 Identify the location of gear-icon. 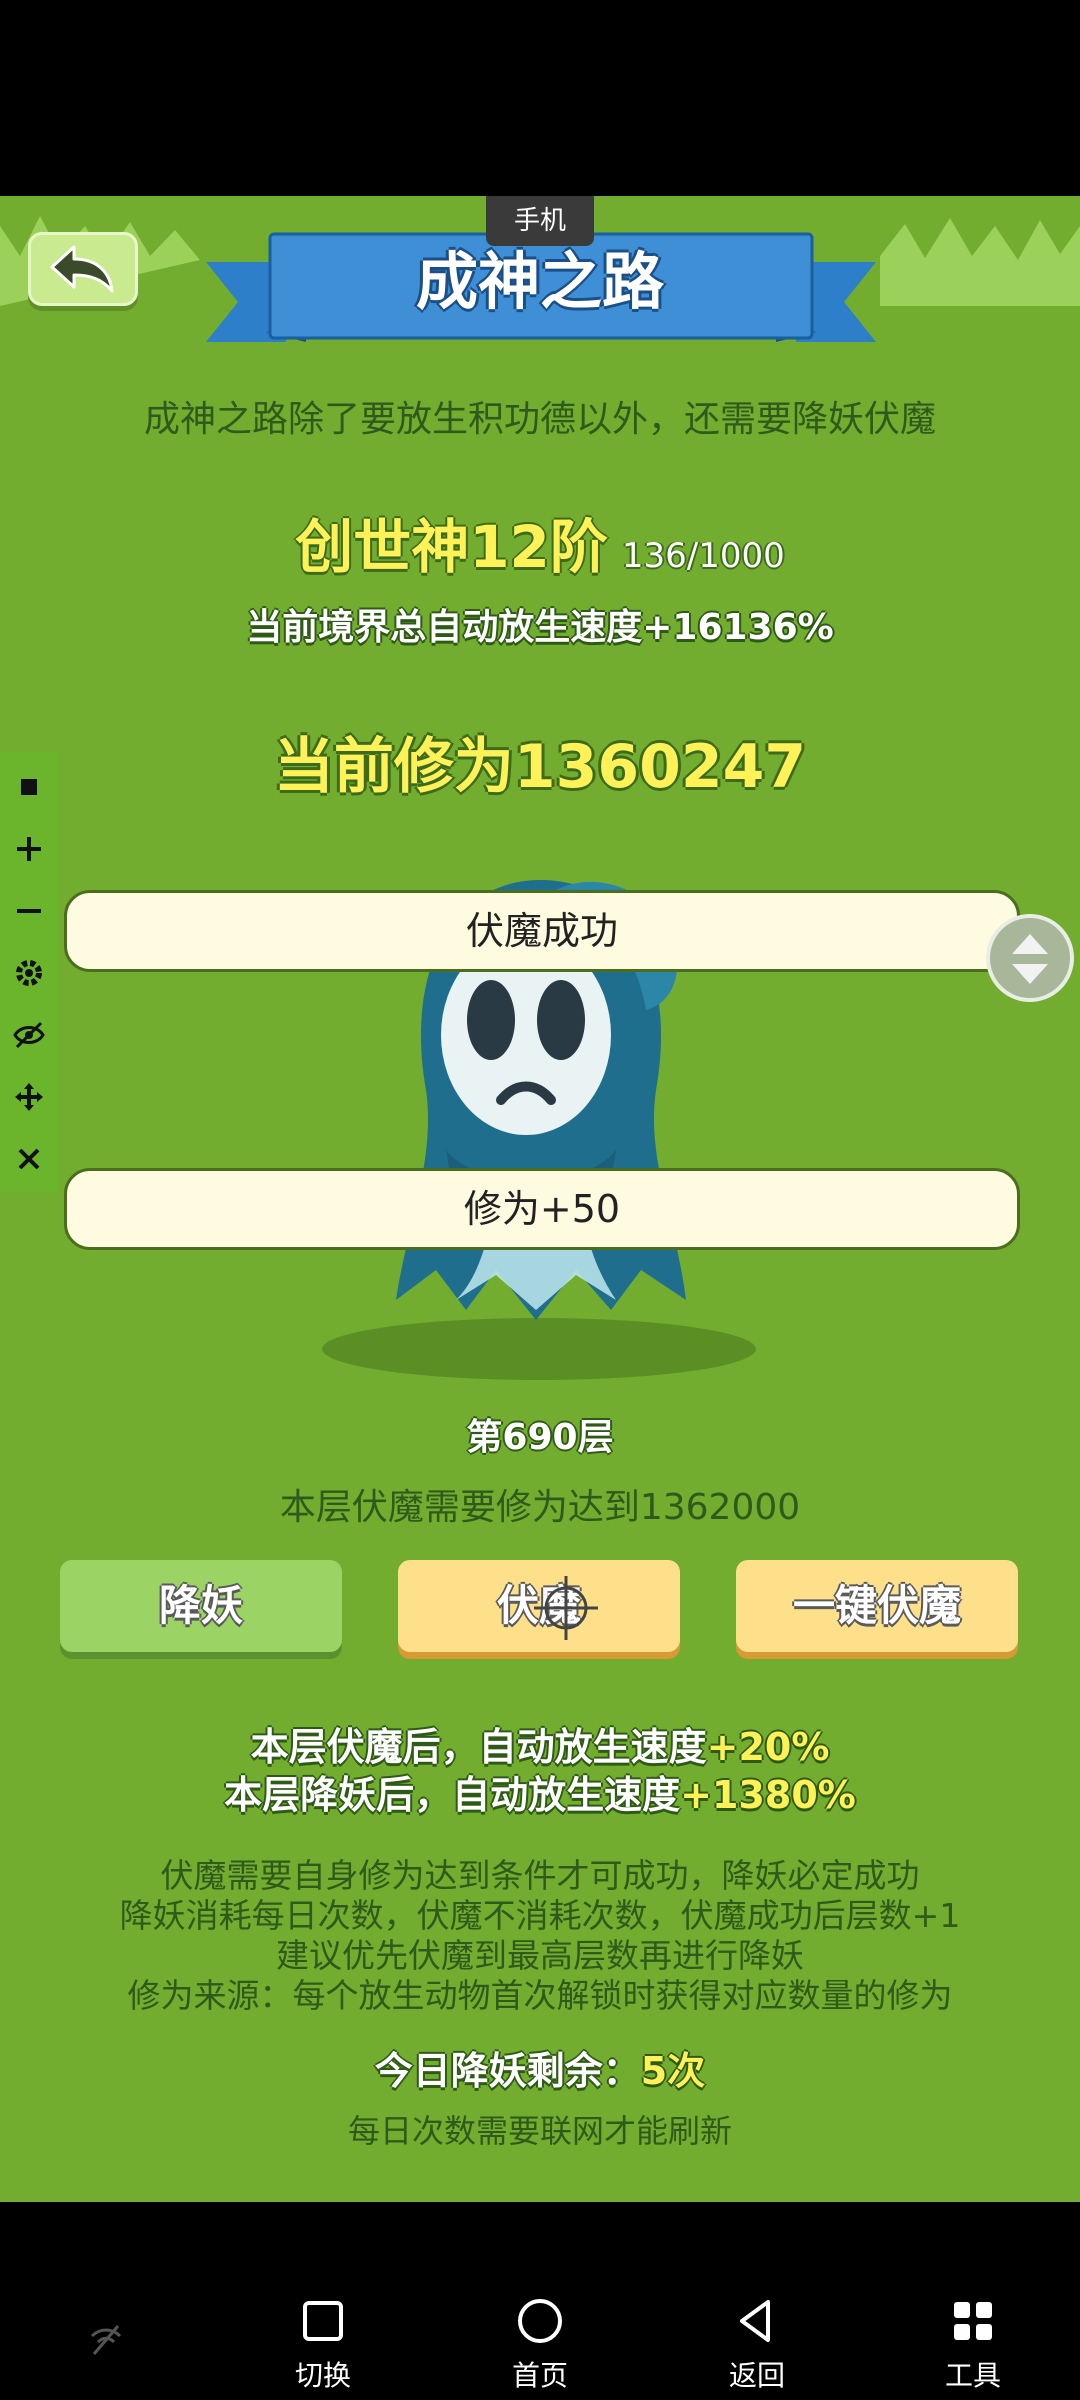
(29, 973).